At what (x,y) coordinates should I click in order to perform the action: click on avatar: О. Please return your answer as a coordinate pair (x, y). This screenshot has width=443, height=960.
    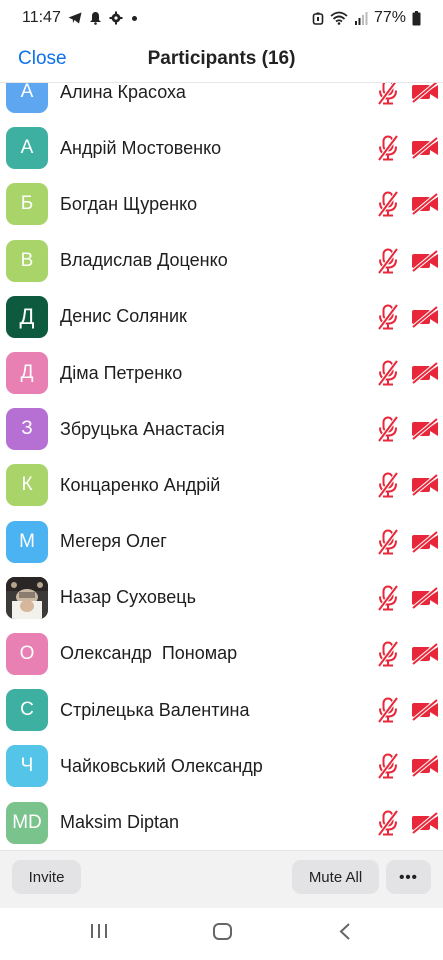
    Looking at the image, I should click on (27, 653).